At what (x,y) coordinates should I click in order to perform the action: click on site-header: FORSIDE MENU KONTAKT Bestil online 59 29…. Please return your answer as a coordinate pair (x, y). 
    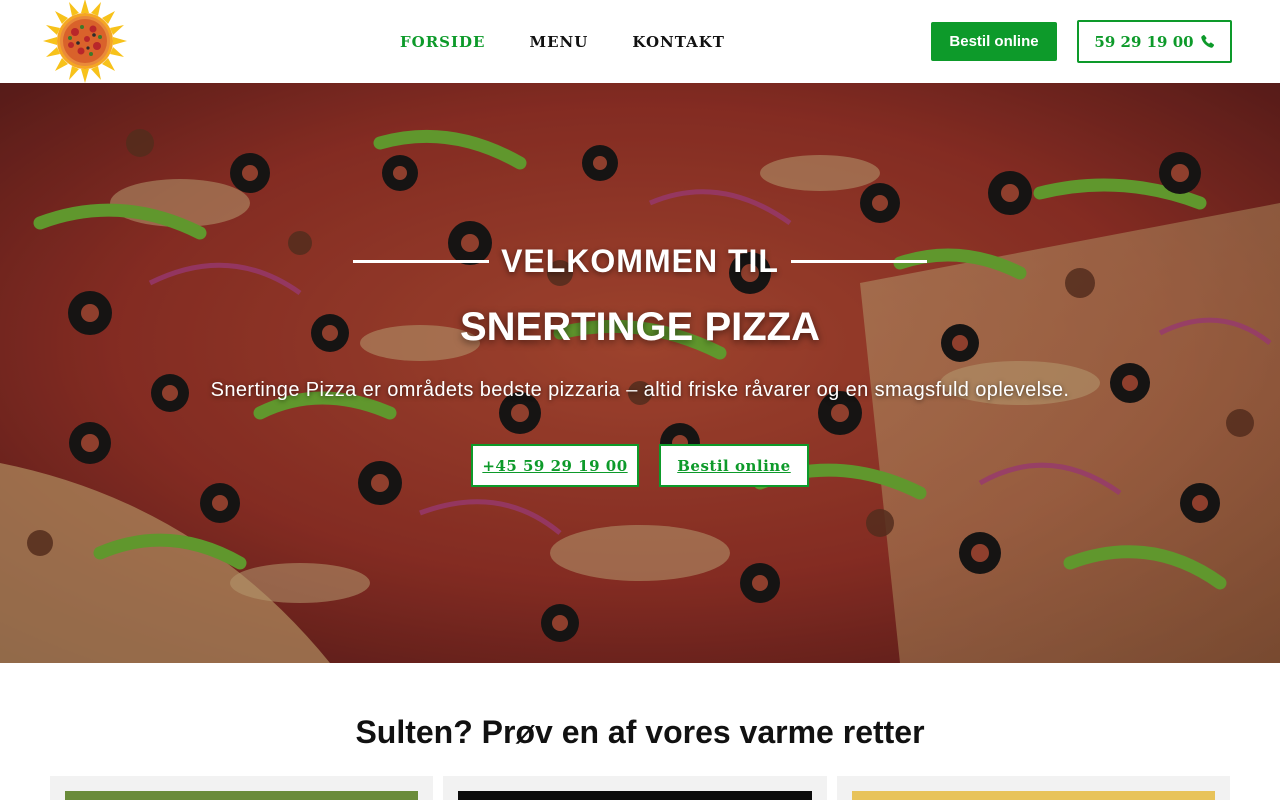
    Looking at the image, I should click on (640, 41).